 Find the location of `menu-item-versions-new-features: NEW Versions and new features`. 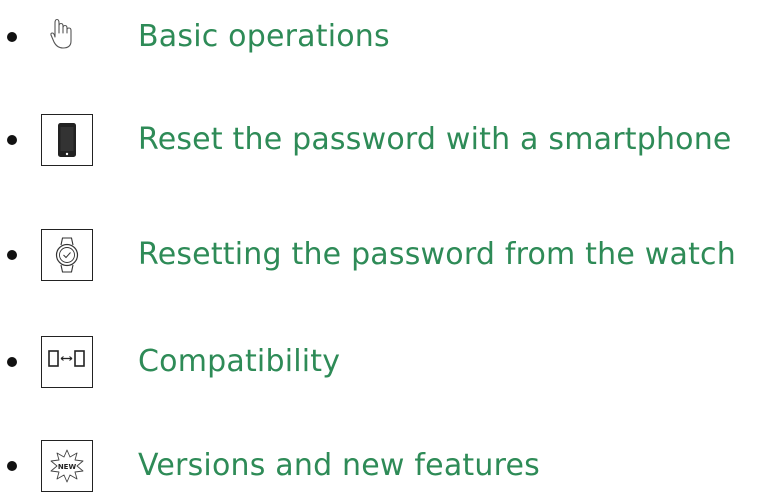

menu-item-versions-new-features: NEW Versions and new features is located at coordinates (386, 465).